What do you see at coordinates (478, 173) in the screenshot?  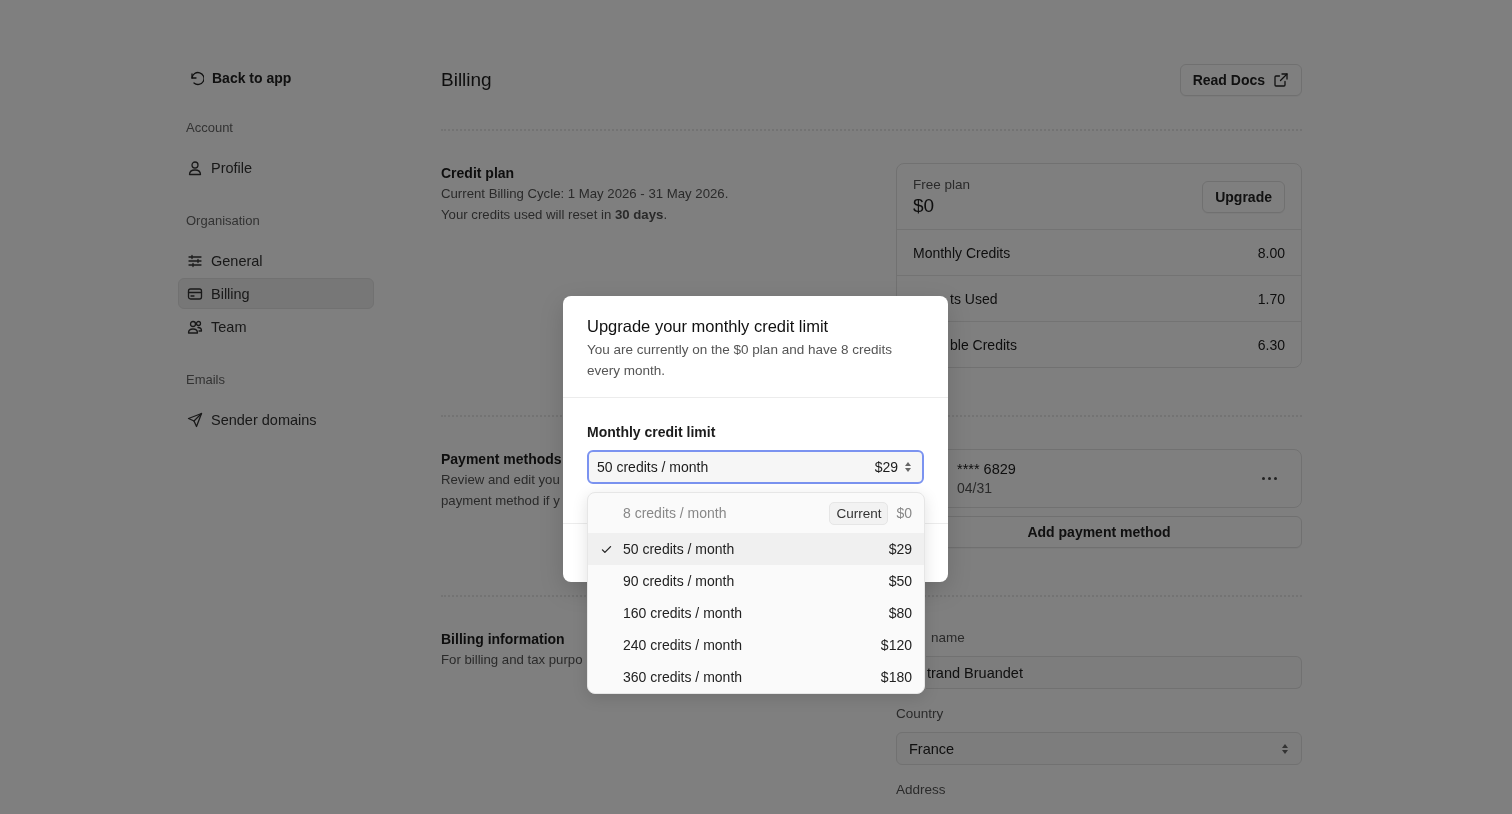 I see `section-title: Credit plan` at bounding box center [478, 173].